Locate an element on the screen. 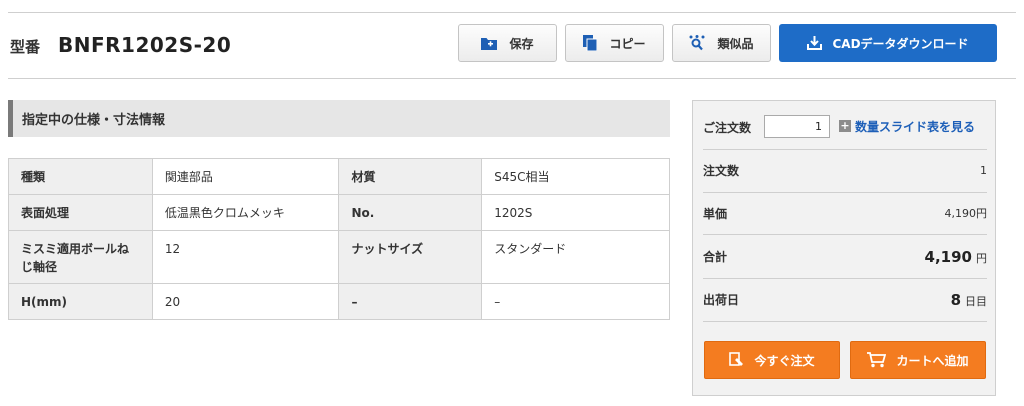  spec-key: 種類 is located at coordinates (80, 176).